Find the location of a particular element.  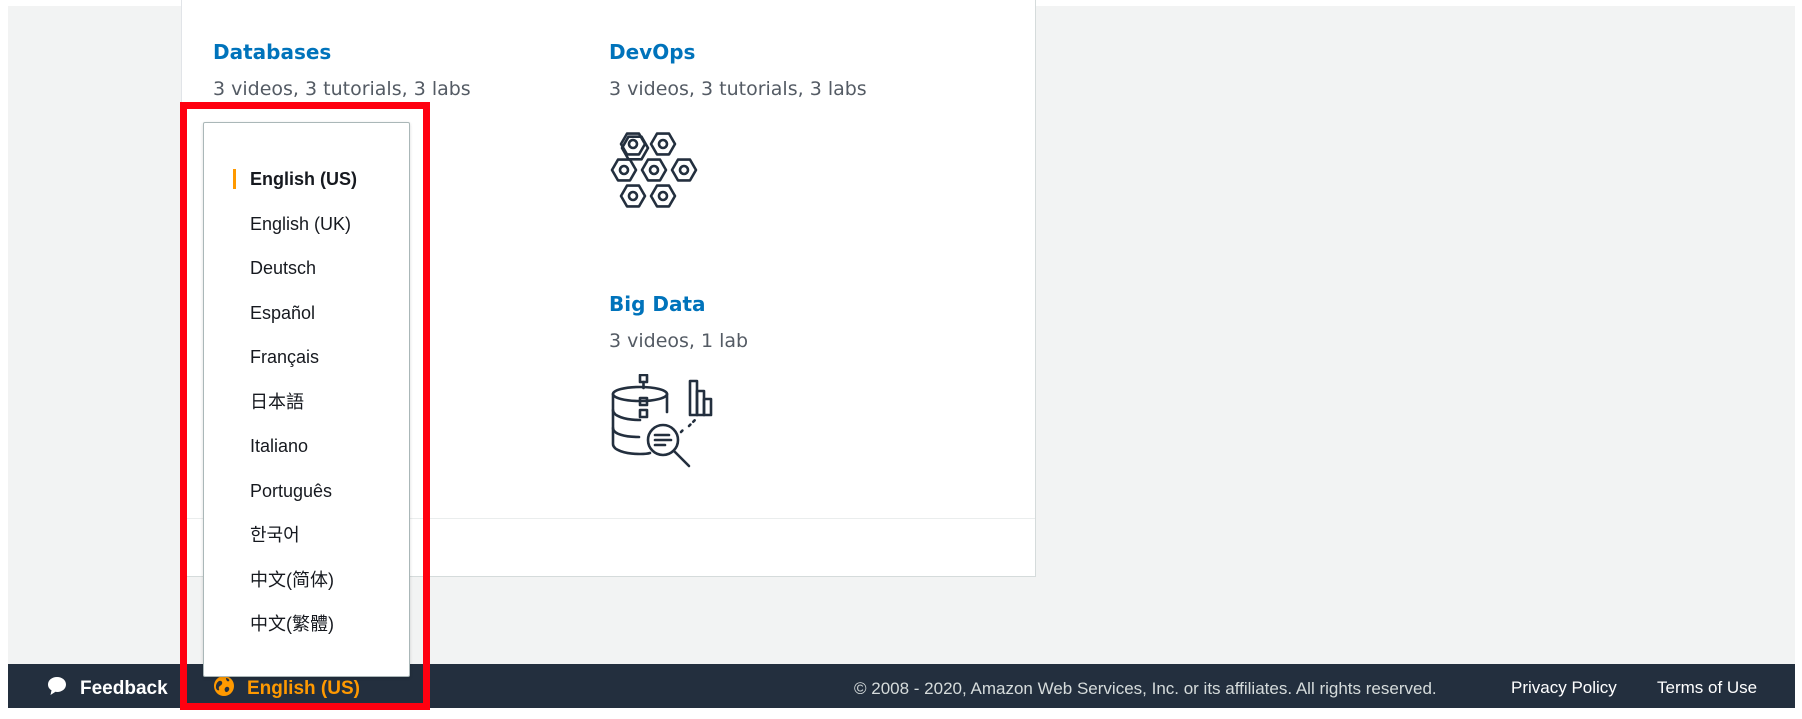

feedback-label: Feedback is located at coordinates (124, 688).